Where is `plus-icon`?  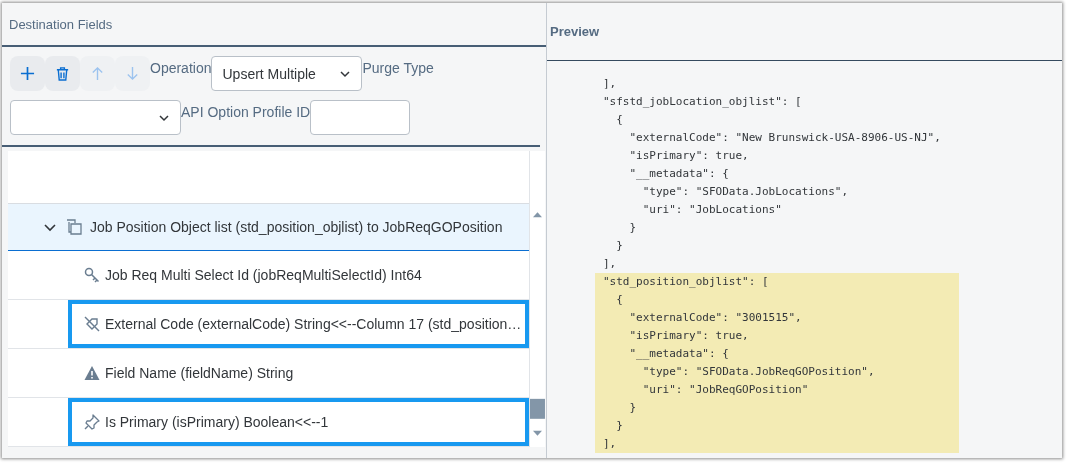 plus-icon is located at coordinates (27, 73).